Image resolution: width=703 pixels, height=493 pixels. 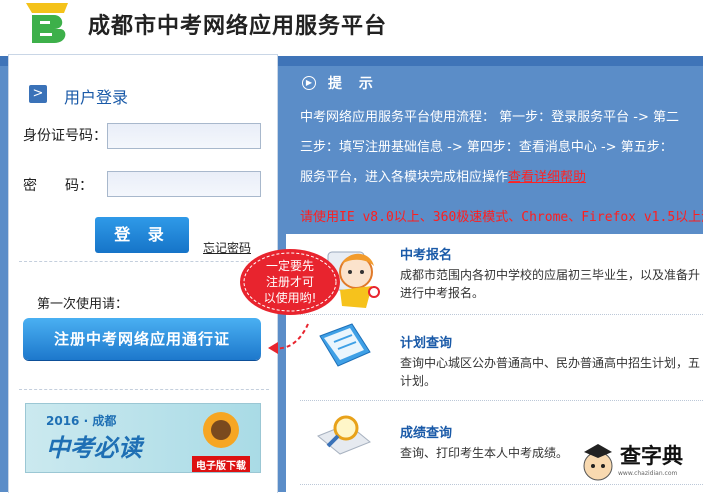 I want to click on help-link: 查看详细帮助, so click(x=547, y=177).